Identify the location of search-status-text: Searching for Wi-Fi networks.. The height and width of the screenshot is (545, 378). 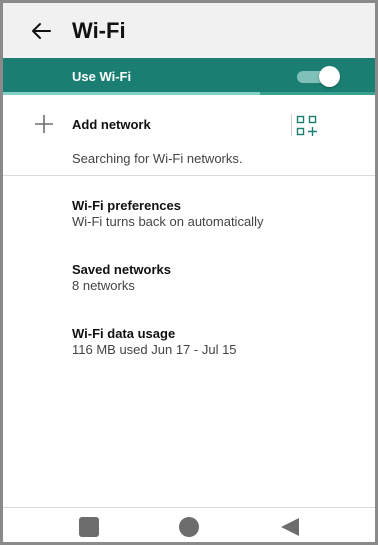
(157, 158).